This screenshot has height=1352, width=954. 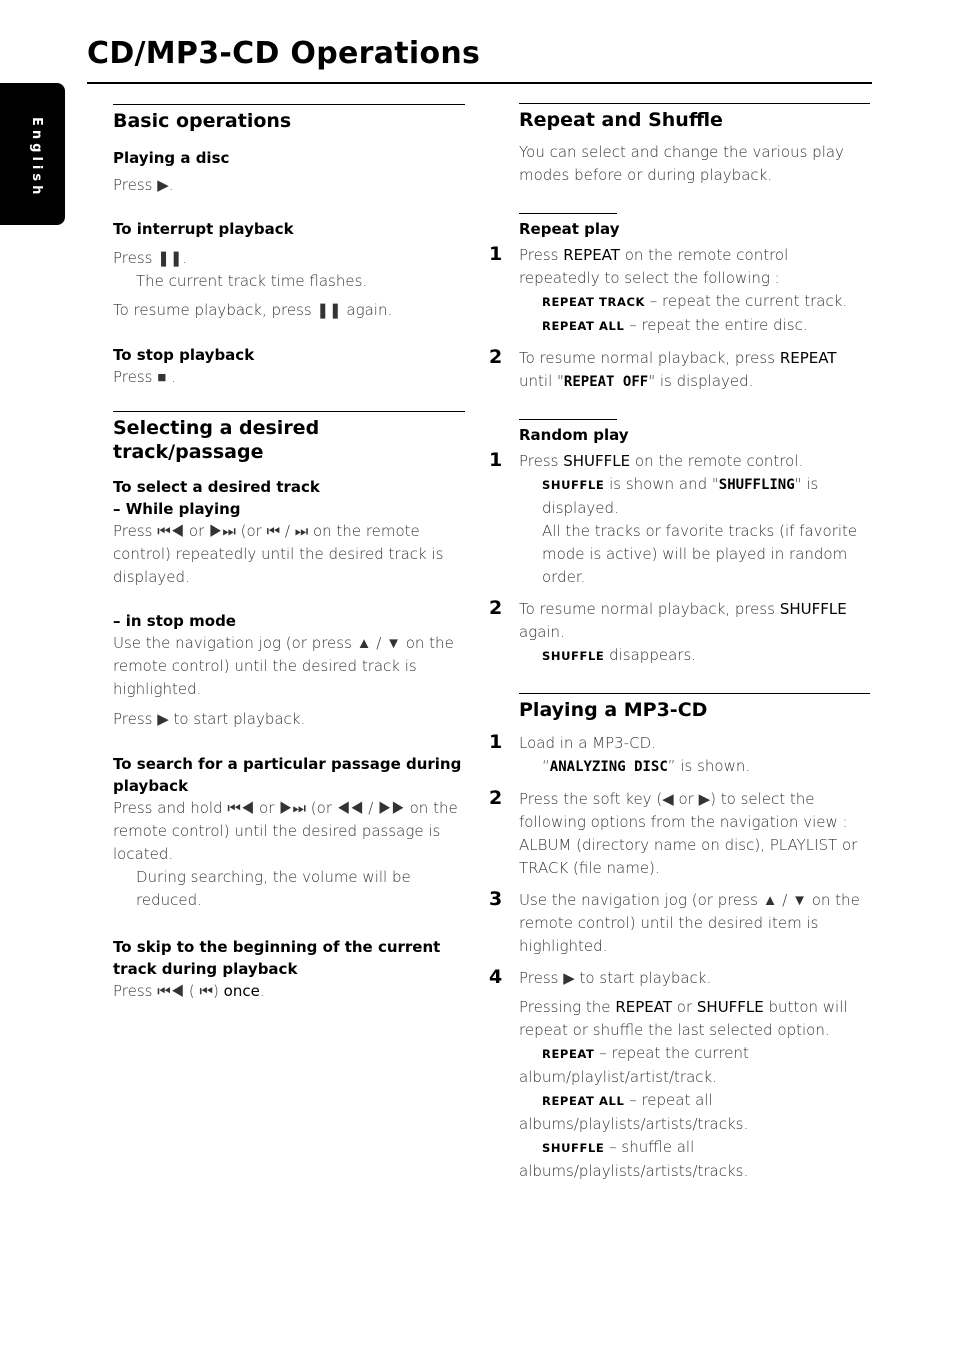 I want to click on lcd-text: ANALYZING DISC, so click(x=608, y=767).